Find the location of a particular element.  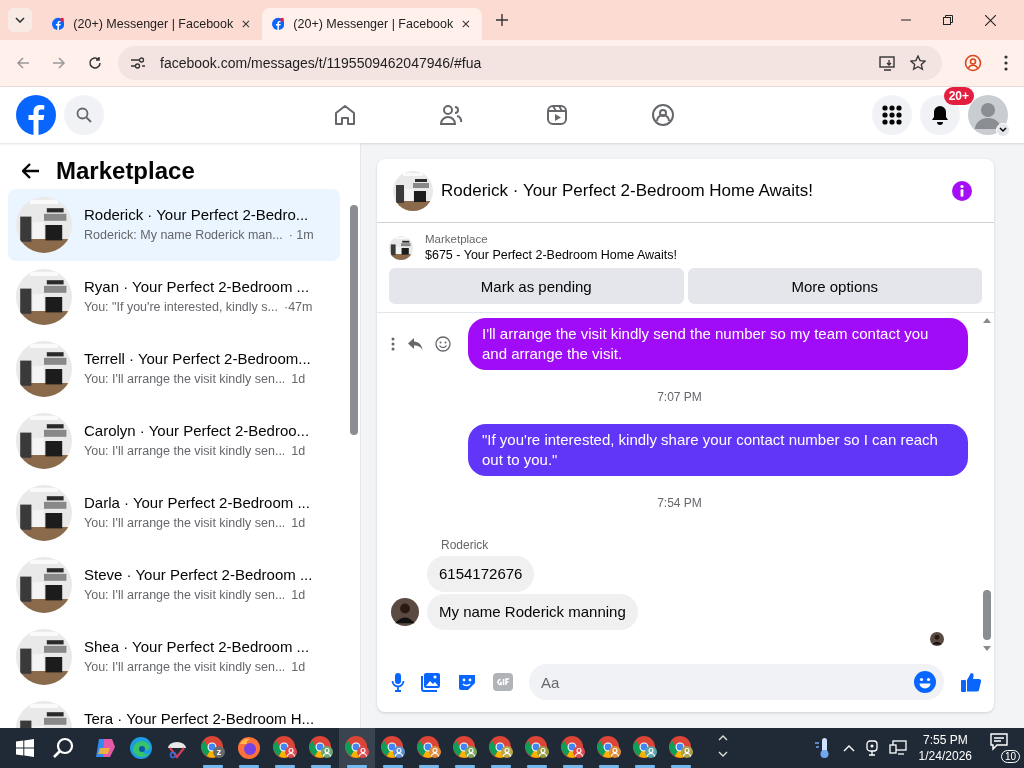

restore-icon is located at coordinates (948, 20).